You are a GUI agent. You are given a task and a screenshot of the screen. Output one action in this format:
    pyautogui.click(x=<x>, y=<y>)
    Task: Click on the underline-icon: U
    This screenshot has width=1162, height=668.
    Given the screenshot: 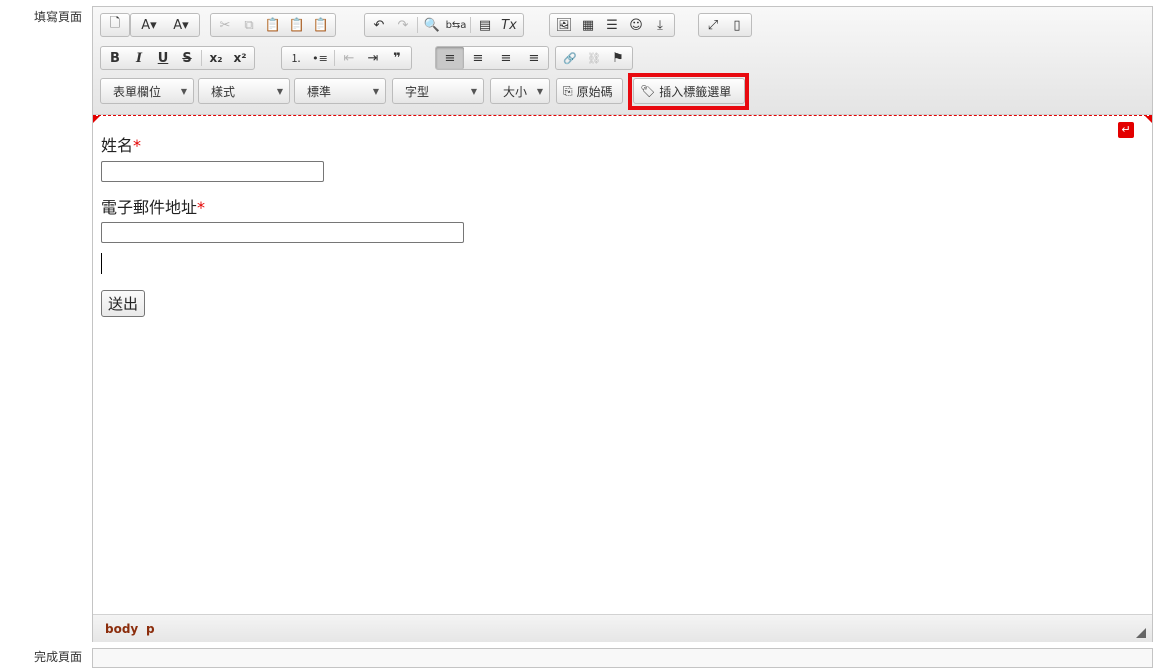 What is the action you would take?
    pyautogui.click(x=163, y=58)
    